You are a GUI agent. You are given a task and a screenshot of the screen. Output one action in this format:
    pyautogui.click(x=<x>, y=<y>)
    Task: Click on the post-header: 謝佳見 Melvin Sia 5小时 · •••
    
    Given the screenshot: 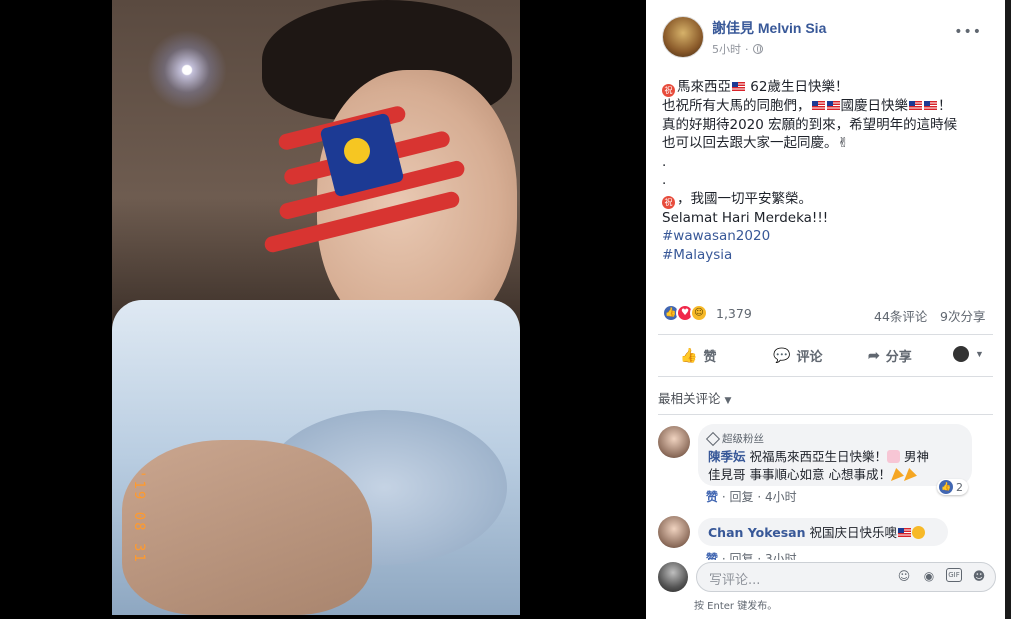 What is the action you would take?
    pyautogui.click(x=827, y=36)
    